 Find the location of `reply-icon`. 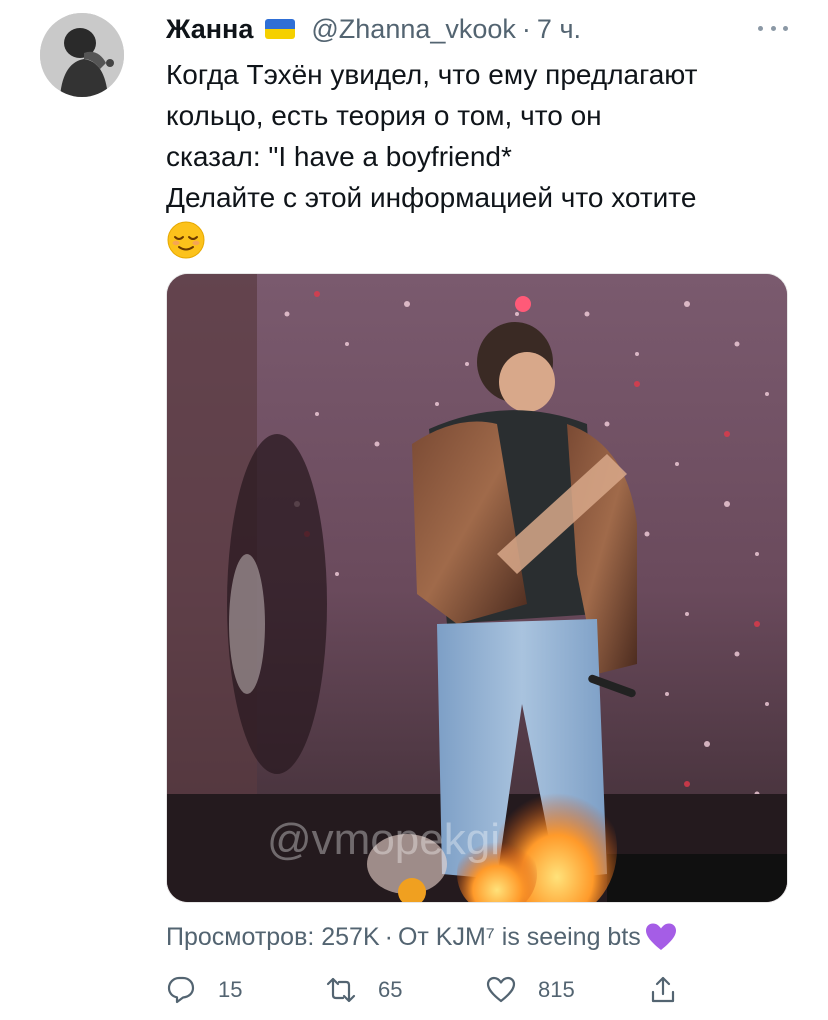

reply-icon is located at coordinates (181, 990).